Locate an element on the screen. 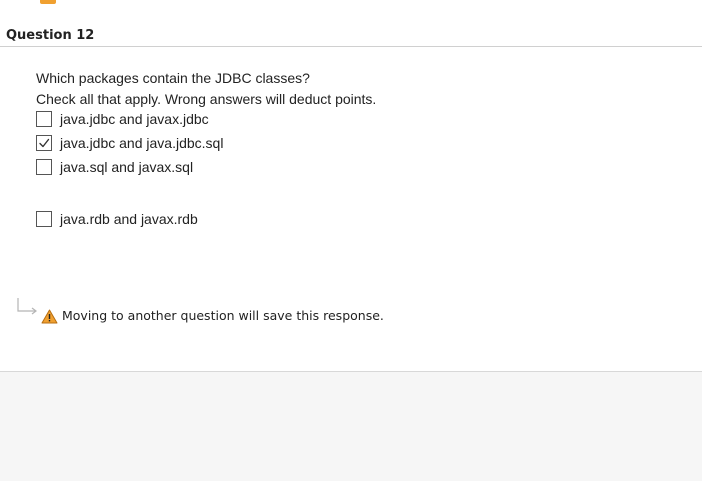  option-label: java.jdbc and javax.jdbc is located at coordinates (134, 119).